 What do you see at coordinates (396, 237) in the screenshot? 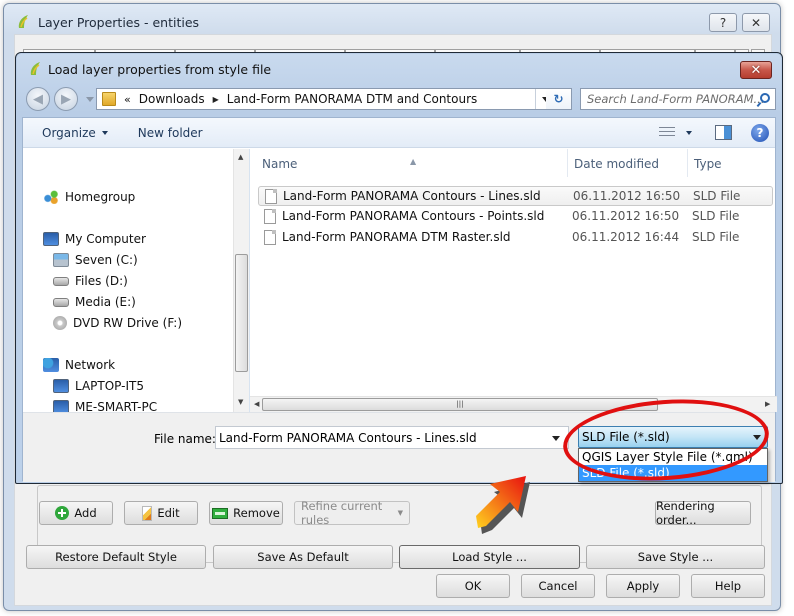
I see `file-name: Land-Form PANORAMA DTM Raster.sld` at bounding box center [396, 237].